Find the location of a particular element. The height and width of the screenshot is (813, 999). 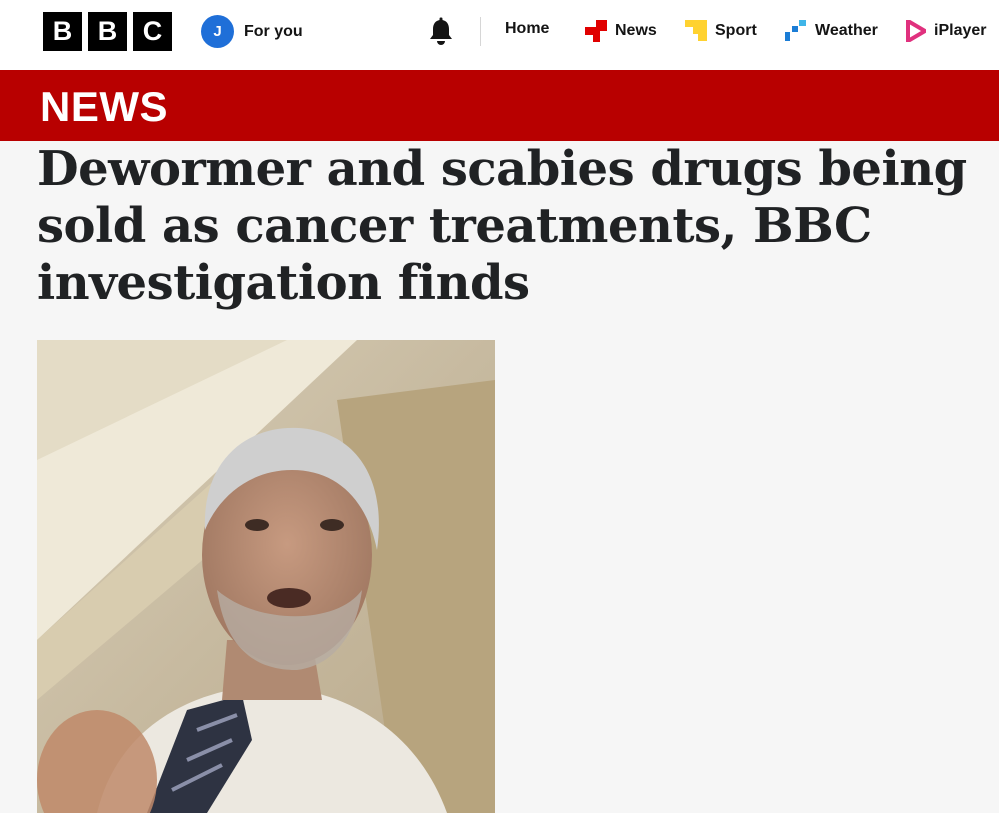

nav-home: Home is located at coordinates (527, 29).